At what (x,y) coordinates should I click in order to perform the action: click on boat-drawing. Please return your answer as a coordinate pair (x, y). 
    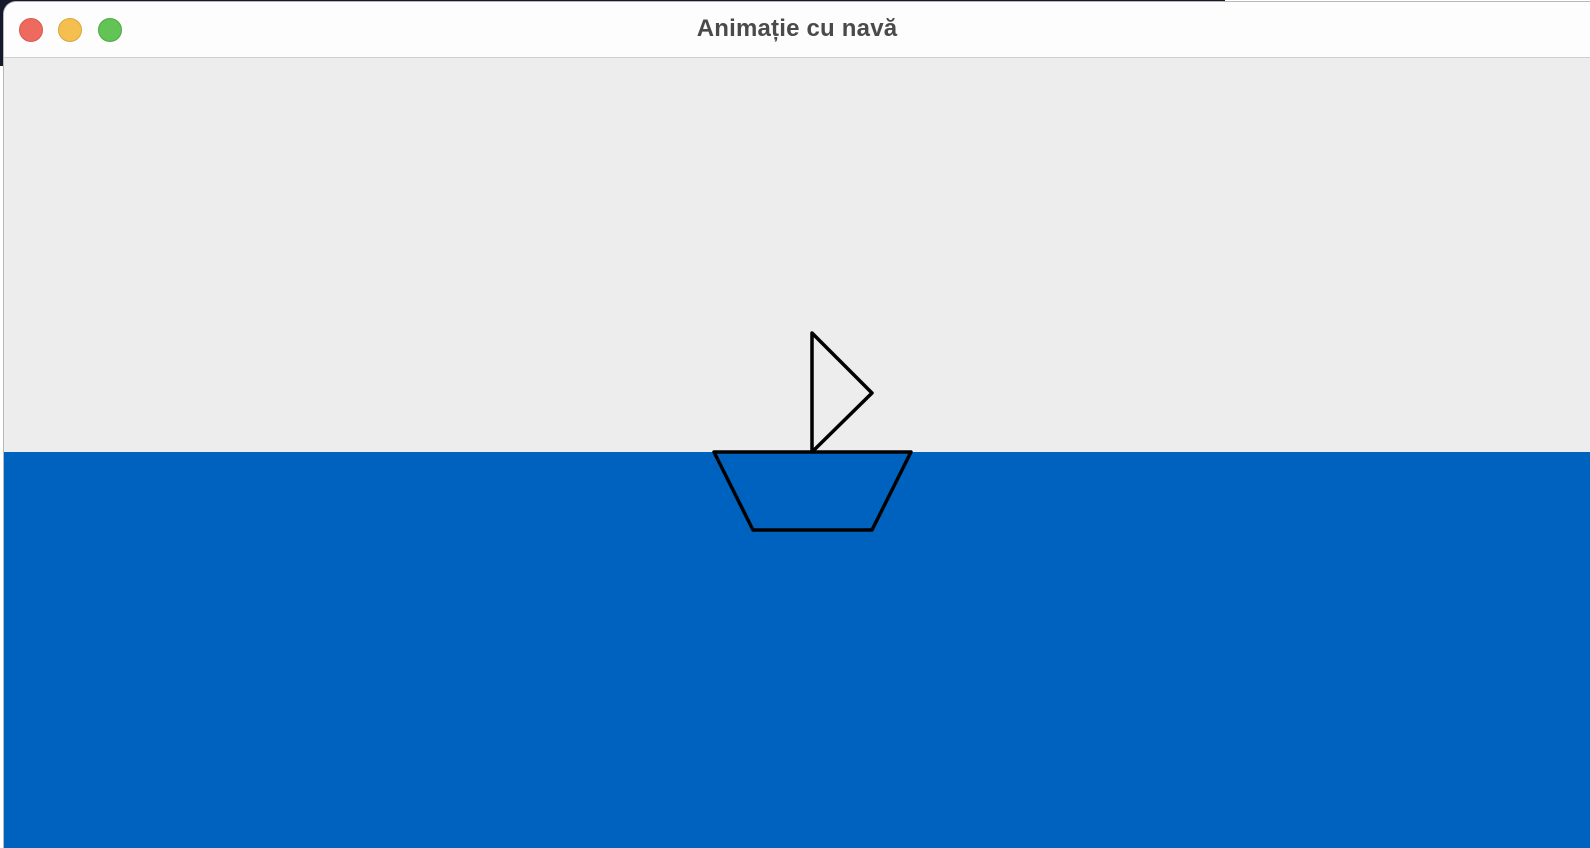
    Looking at the image, I should click on (812, 431).